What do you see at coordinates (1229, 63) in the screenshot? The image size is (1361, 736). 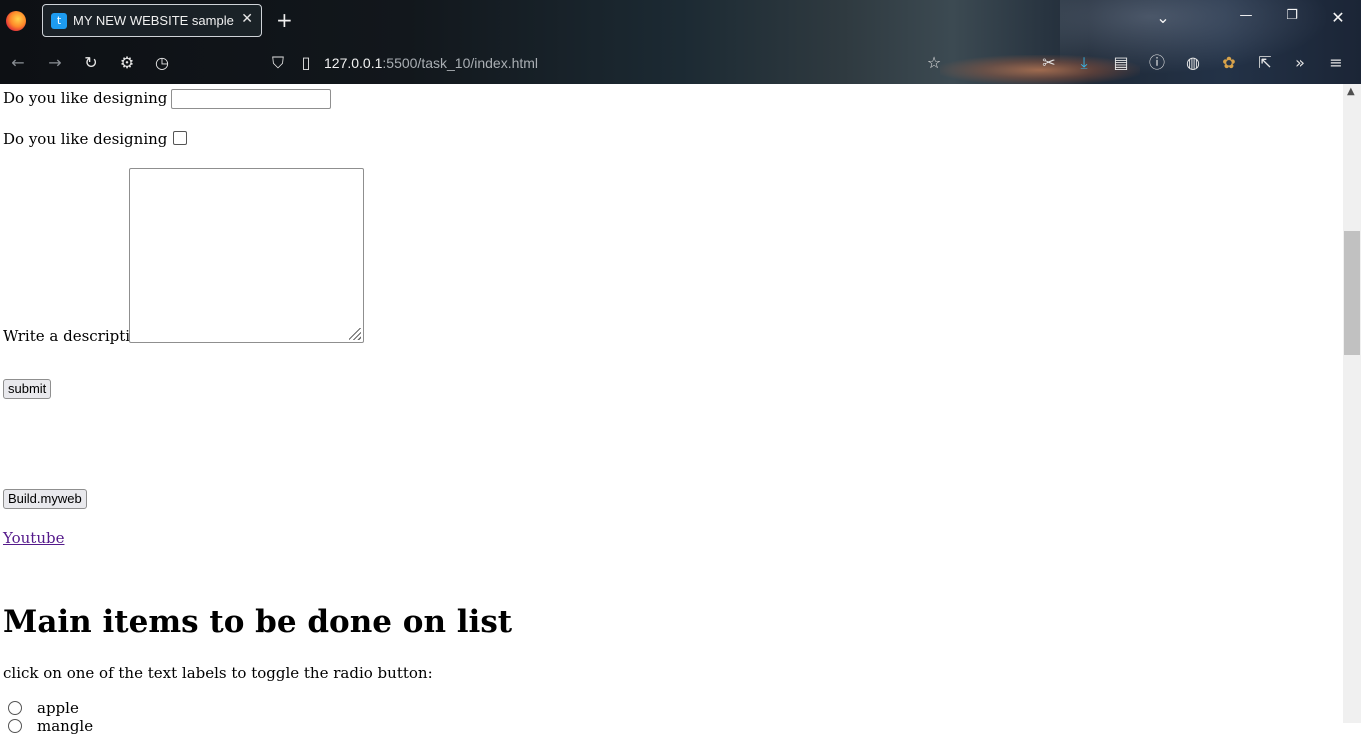 I see `addon-icon: ✿` at bounding box center [1229, 63].